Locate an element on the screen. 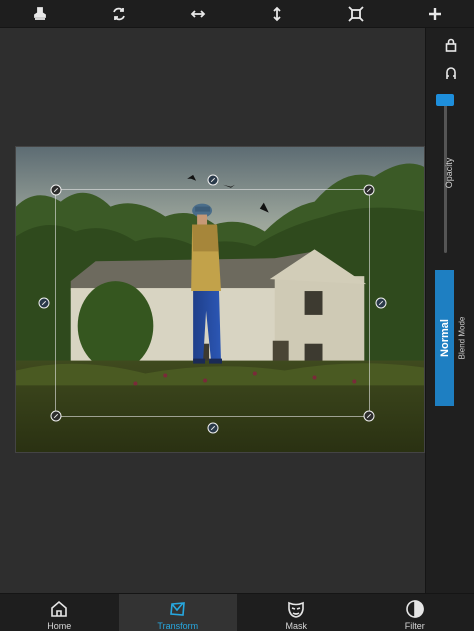 This screenshot has height=631, width=474. mask-icon is located at coordinates (296, 609).